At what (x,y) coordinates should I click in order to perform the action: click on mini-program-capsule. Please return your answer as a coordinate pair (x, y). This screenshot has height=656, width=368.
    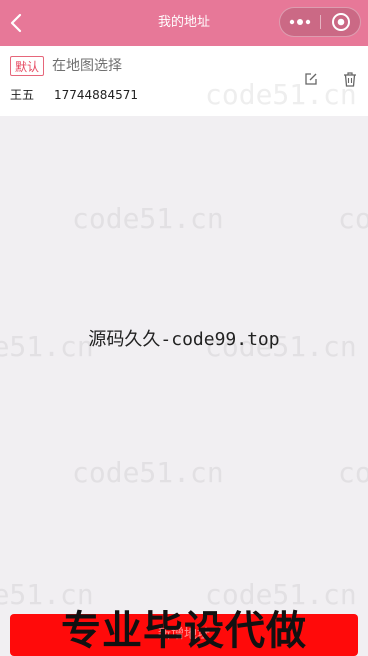
    Looking at the image, I should click on (320, 22).